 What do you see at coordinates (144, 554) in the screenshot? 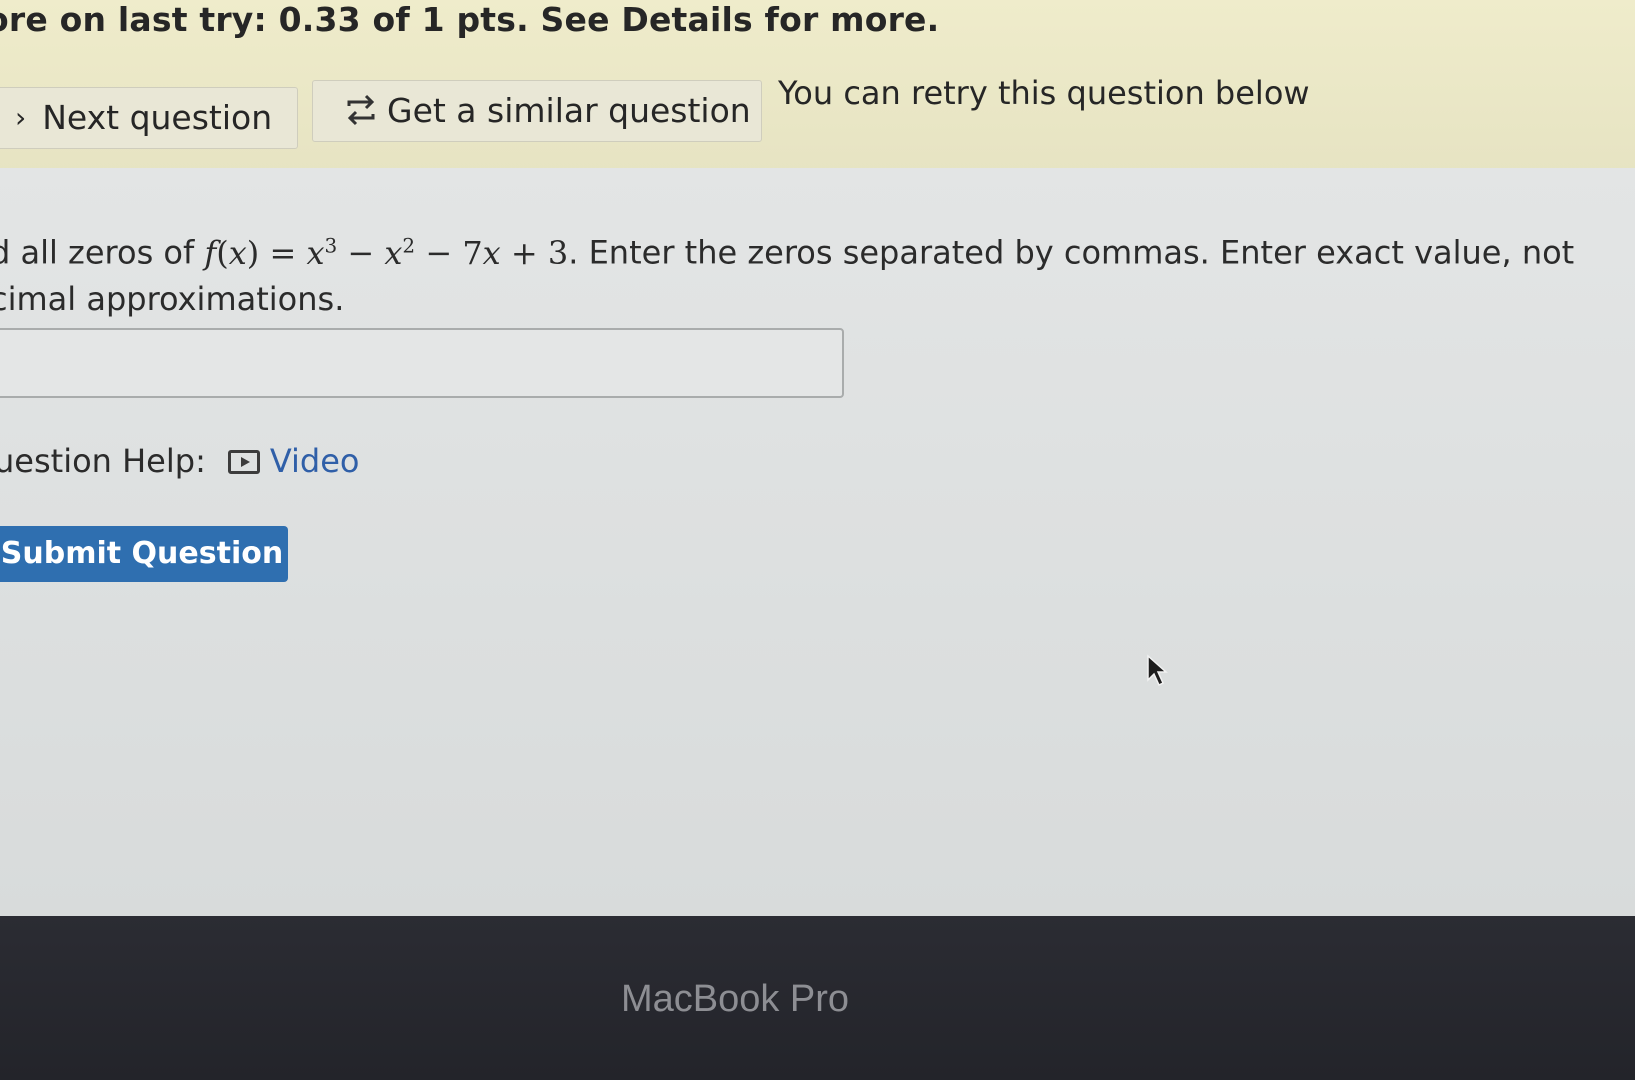
I see `submit-question-button: Submit Question` at bounding box center [144, 554].